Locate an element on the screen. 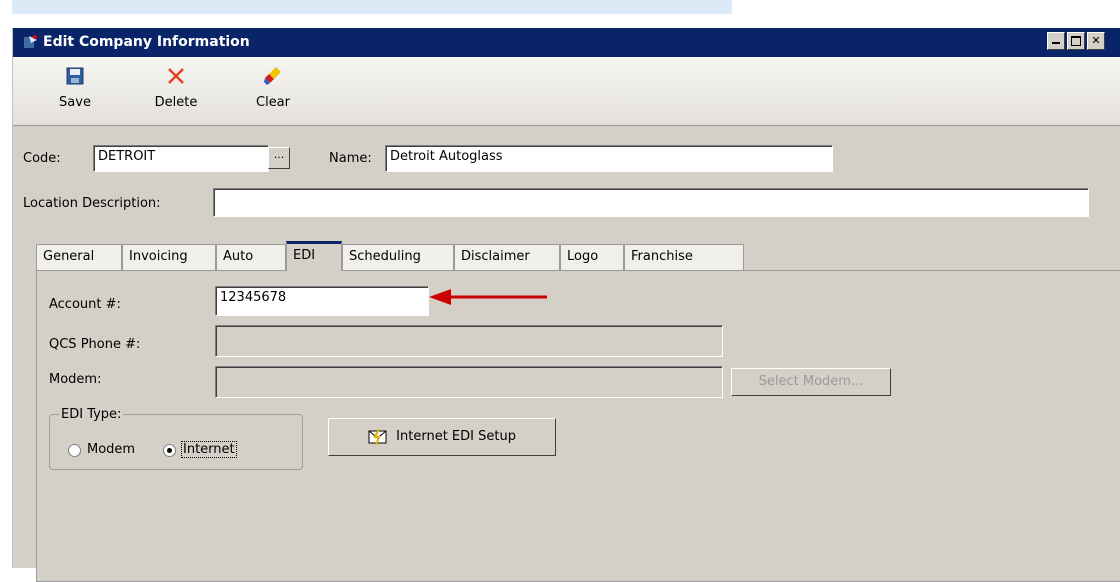 The height and width of the screenshot is (582, 1120). location-description-field is located at coordinates (651, 202).